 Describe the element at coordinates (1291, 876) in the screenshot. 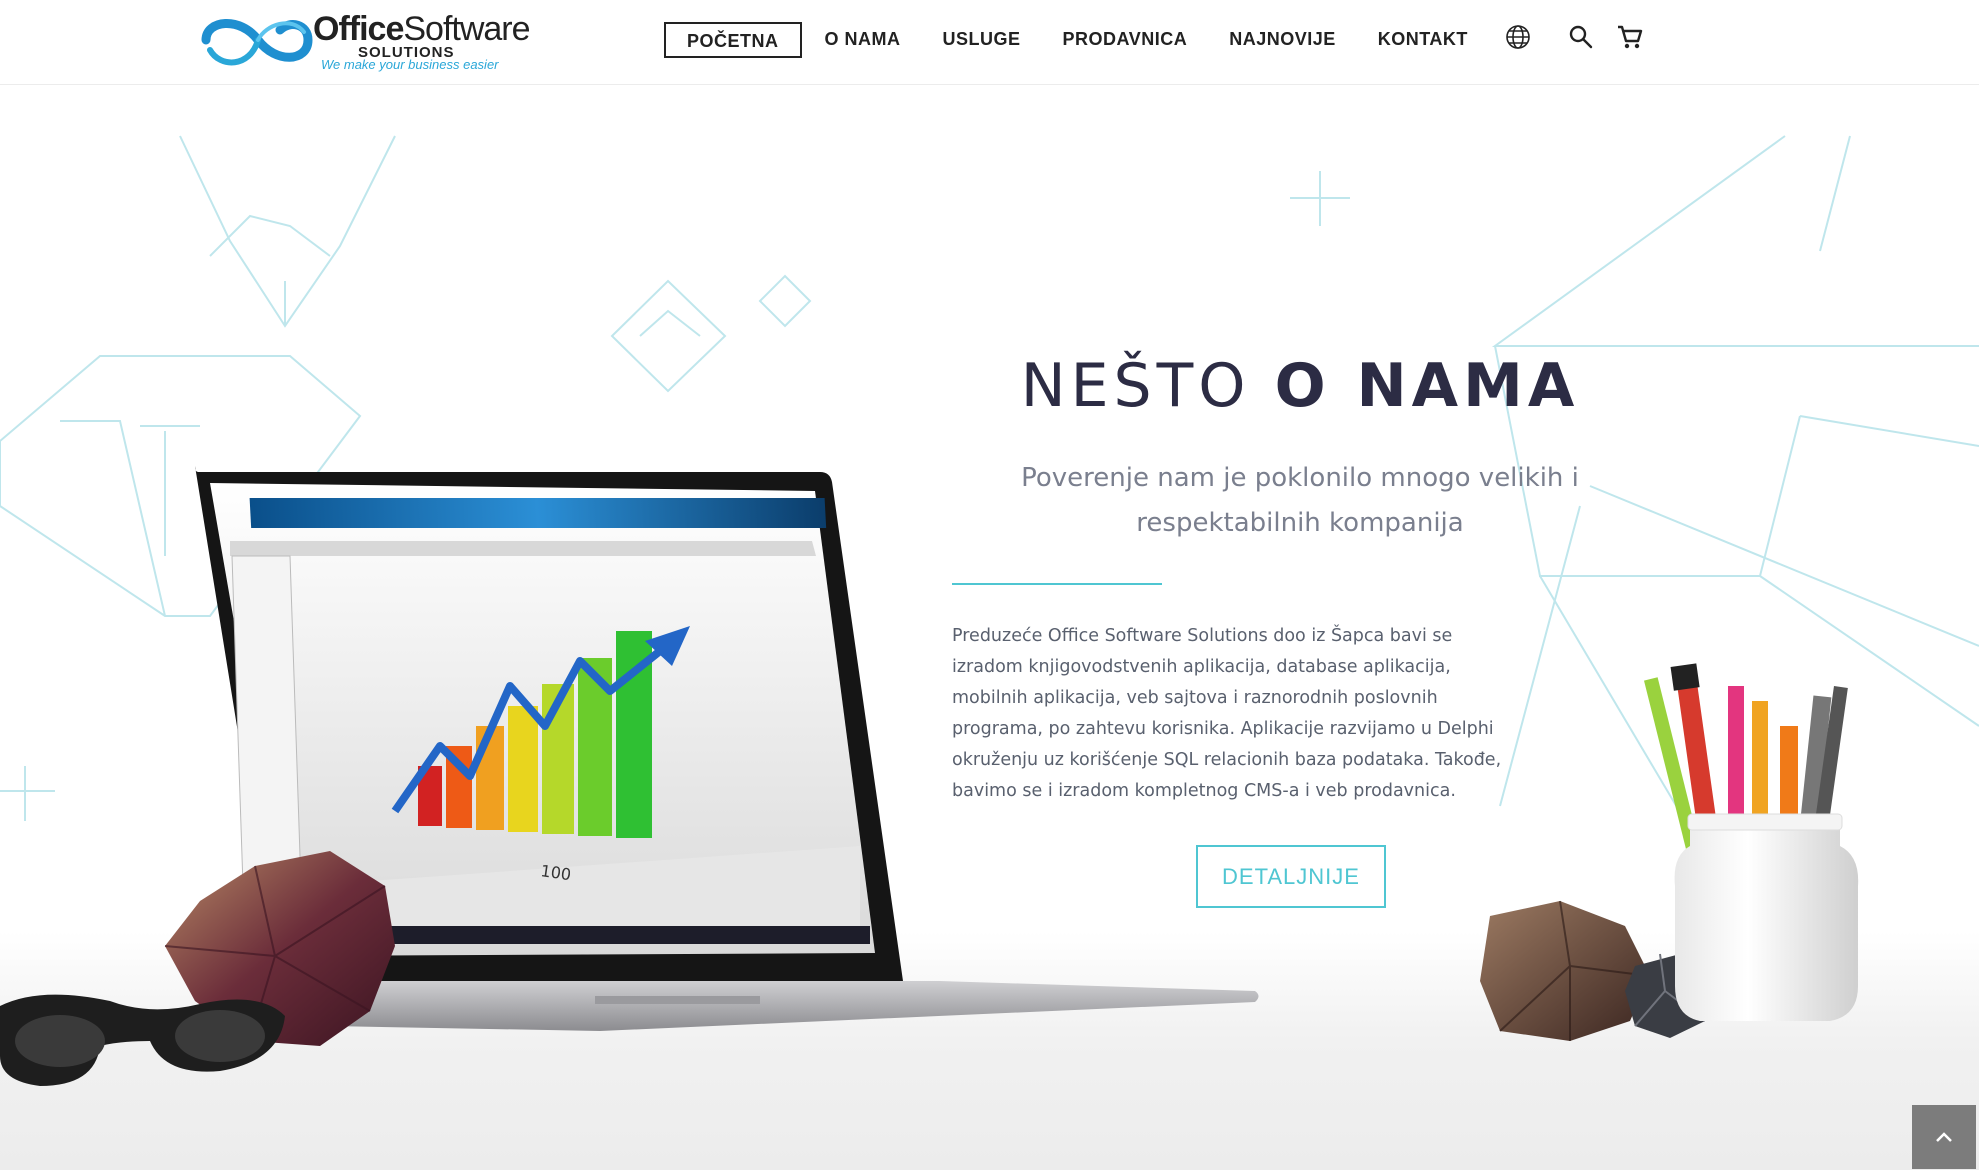

I see `details-button: DETALJNIJE` at that location.